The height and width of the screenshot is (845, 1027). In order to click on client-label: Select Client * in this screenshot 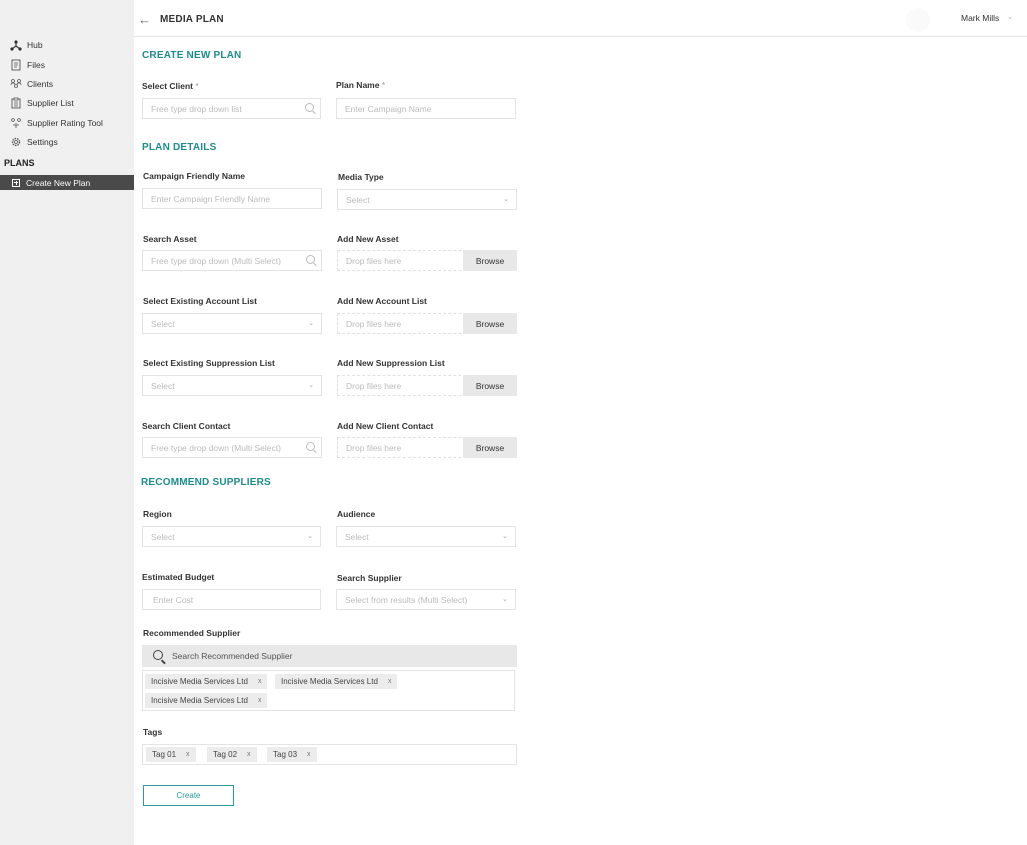, I will do `click(170, 86)`.